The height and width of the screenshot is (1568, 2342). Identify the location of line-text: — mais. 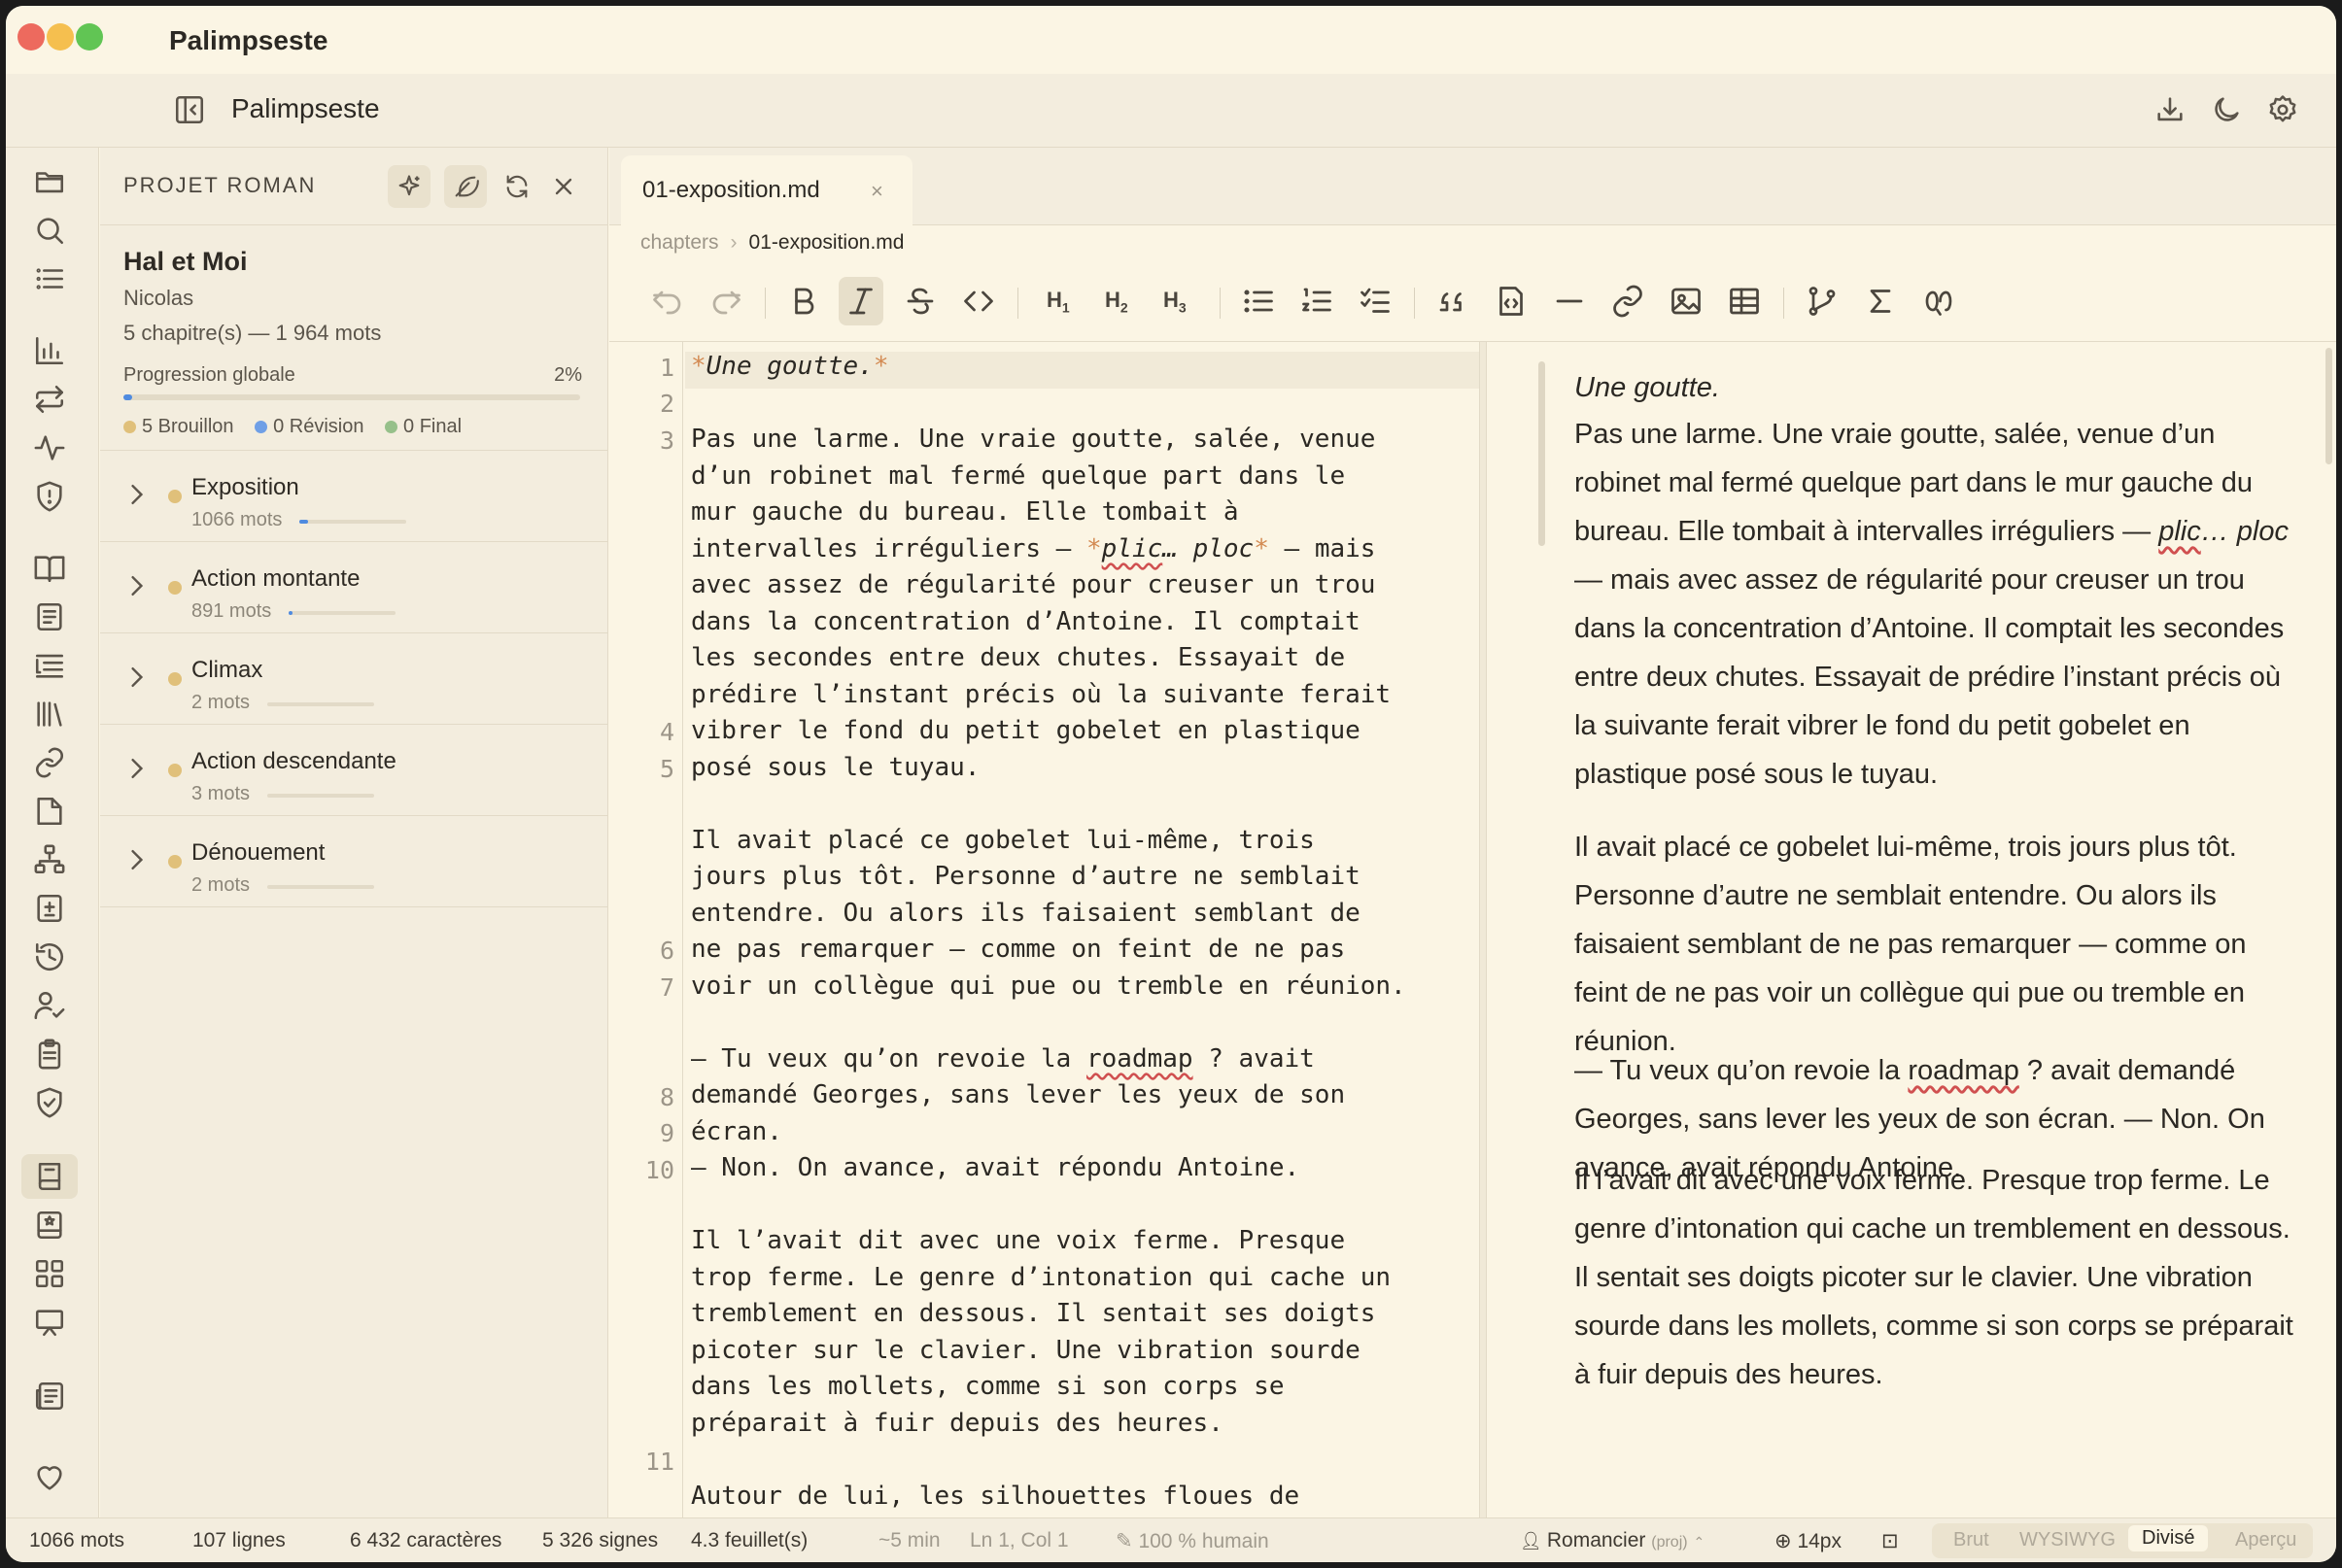
(1322, 548).